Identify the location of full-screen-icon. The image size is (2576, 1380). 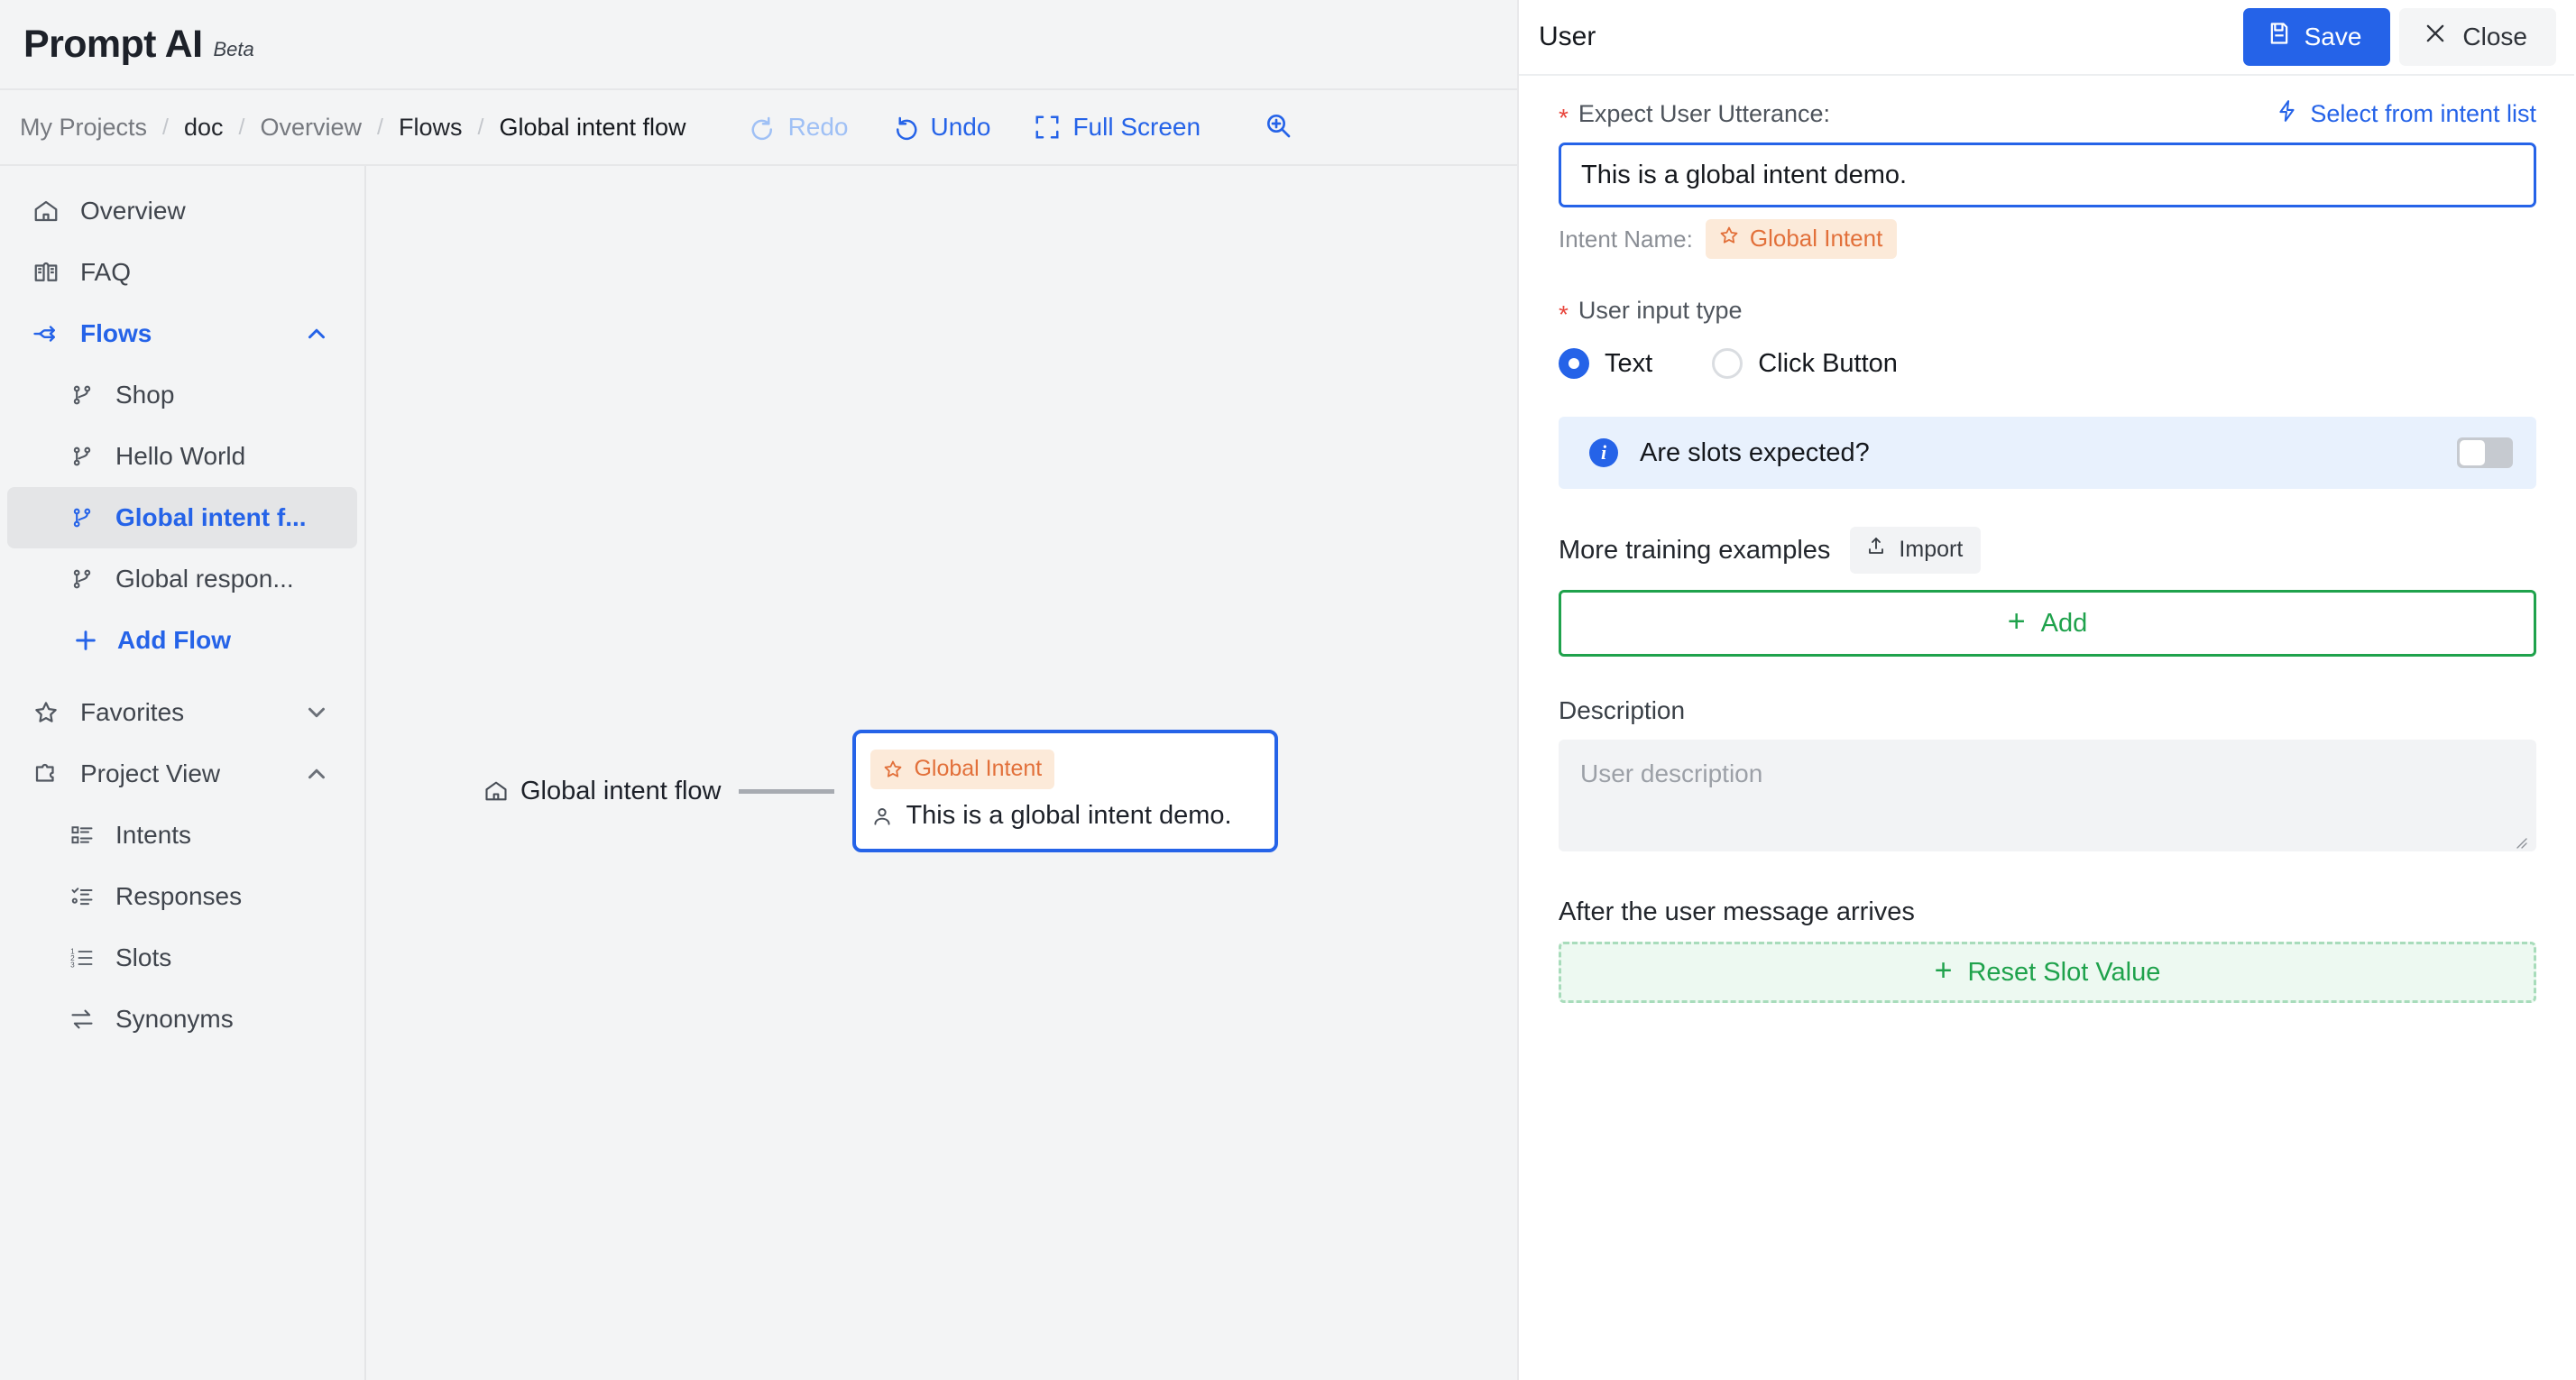
(1047, 127).